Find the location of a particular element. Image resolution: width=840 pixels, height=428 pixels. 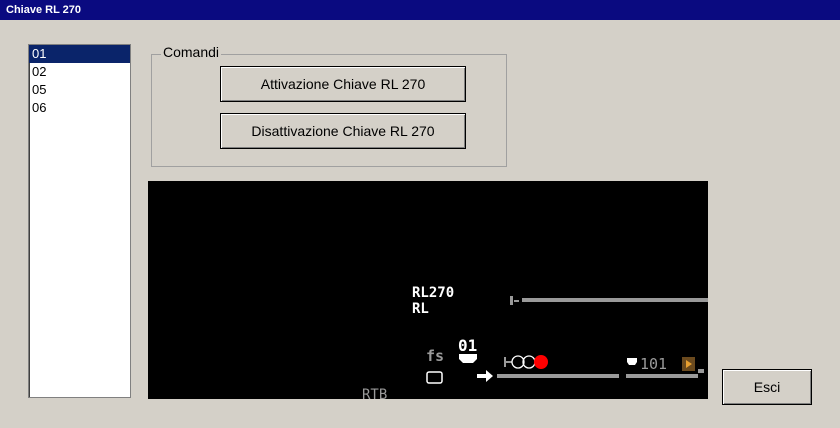

list-item: 06 is located at coordinates (79, 108).